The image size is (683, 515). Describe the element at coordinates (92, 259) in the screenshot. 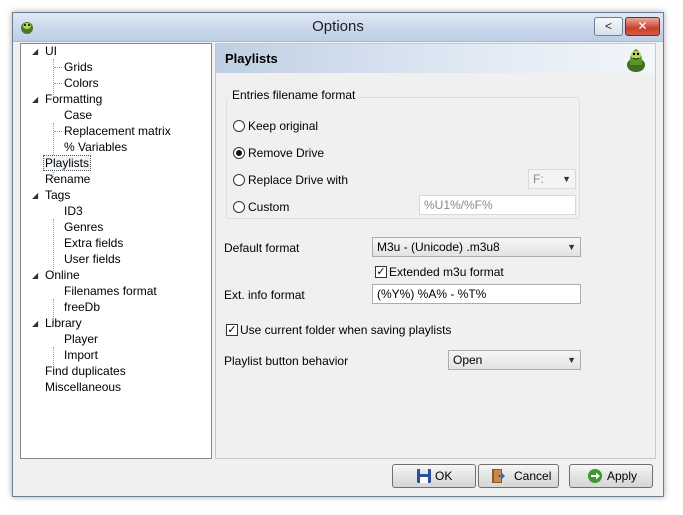

I see `tree-item-user-fields: User fields` at that location.